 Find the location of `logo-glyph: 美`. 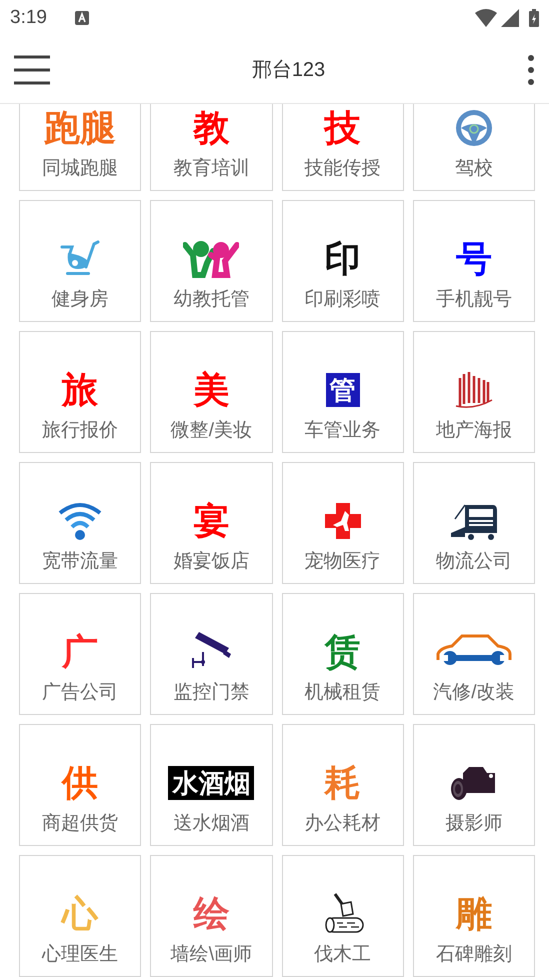

logo-glyph: 美 is located at coordinates (211, 390).